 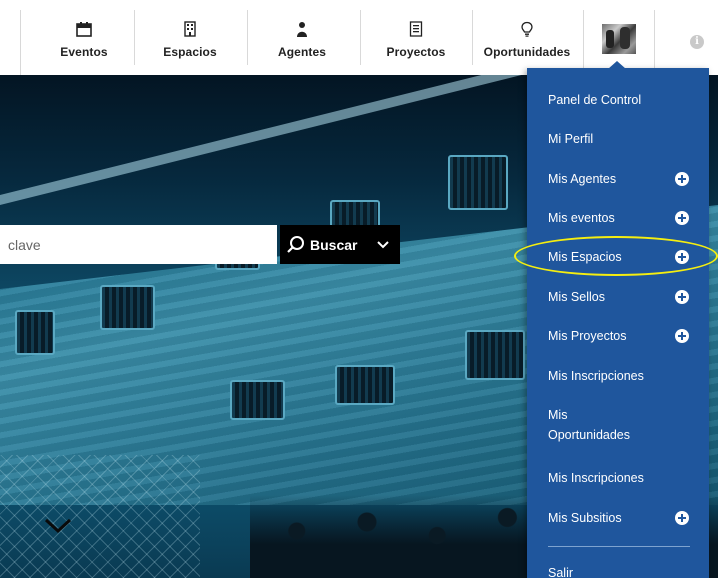 What do you see at coordinates (190, 29) in the screenshot?
I see `building-icon` at bounding box center [190, 29].